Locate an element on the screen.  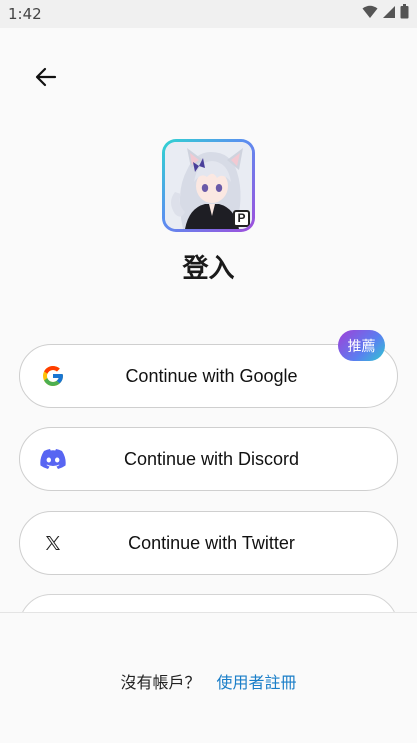
status-time: 1:42 is located at coordinates (25, 14).